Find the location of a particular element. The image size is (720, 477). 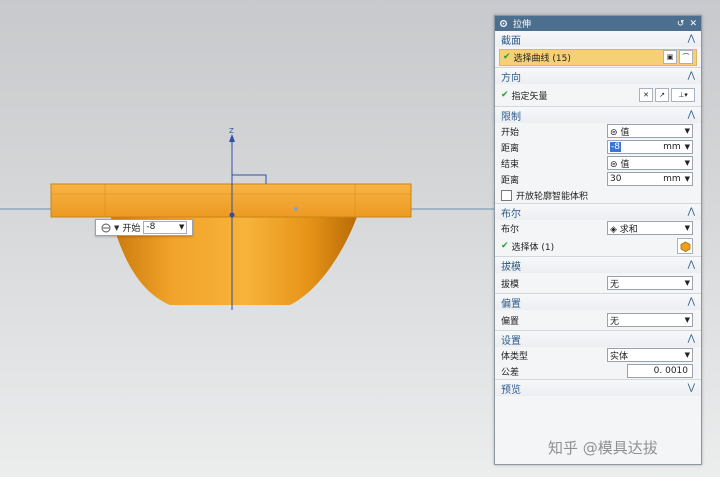

section-header-settings: 设置 ⋀ is located at coordinates (598, 339).